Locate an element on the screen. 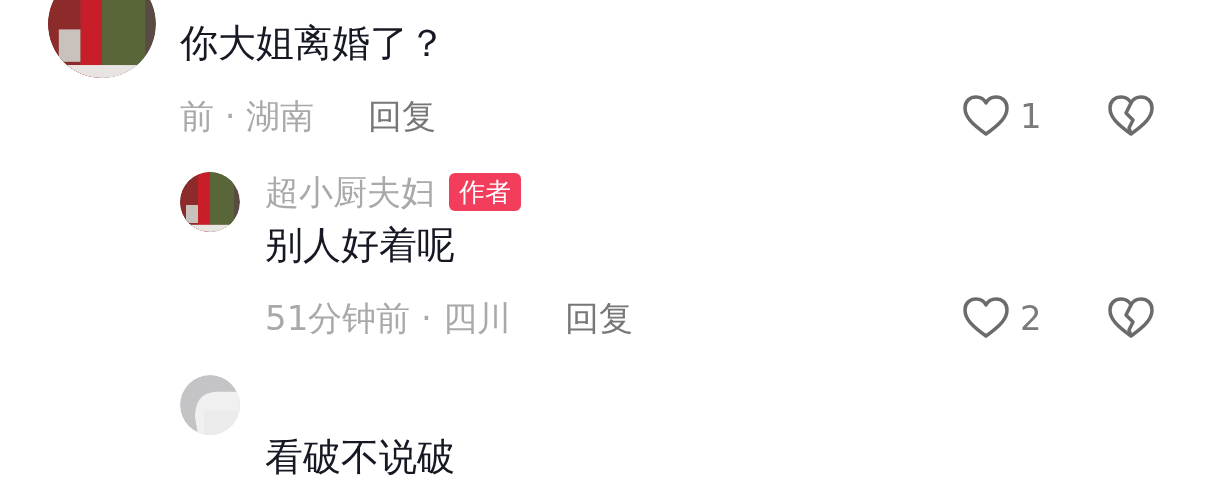  comment-text: 你大姐离婚了？ is located at coordinates (313, 43).